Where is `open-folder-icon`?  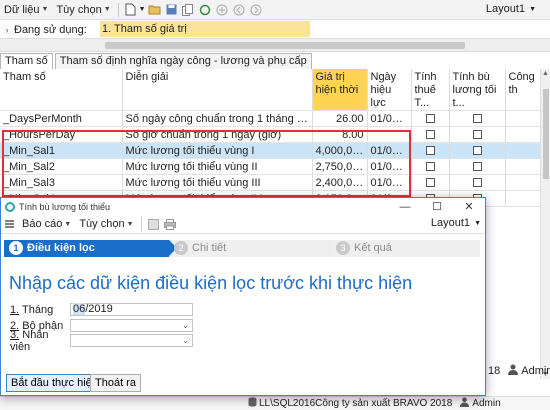 open-folder-icon is located at coordinates (154, 9).